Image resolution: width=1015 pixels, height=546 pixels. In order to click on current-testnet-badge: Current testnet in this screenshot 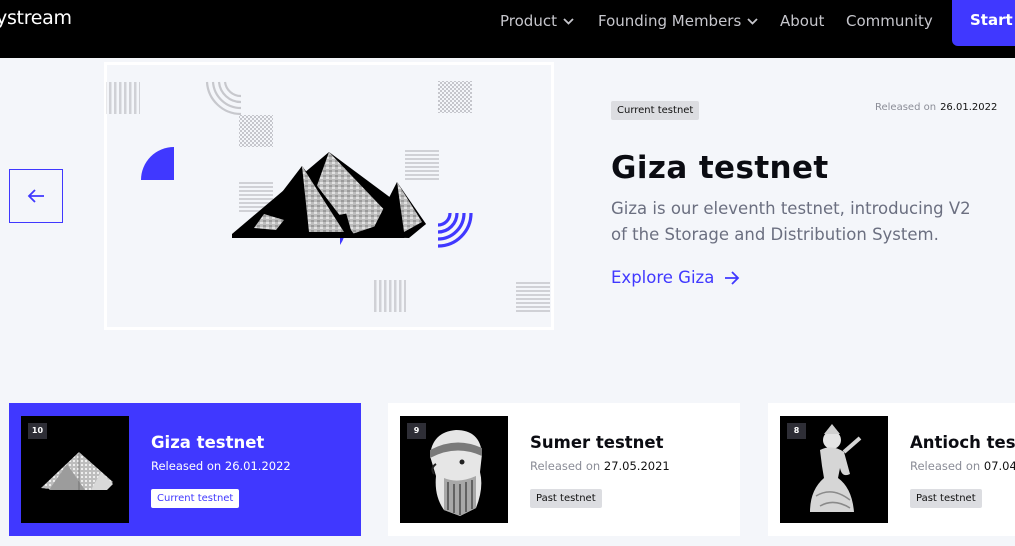, I will do `click(655, 110)`.